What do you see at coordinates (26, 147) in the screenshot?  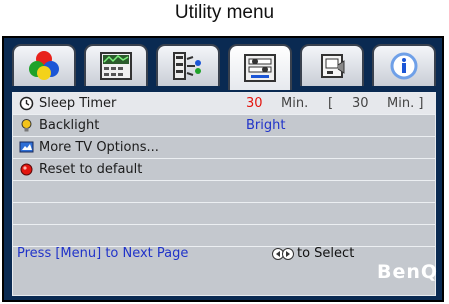 I see `tv-options-icon` at bounding box center [26, 147].